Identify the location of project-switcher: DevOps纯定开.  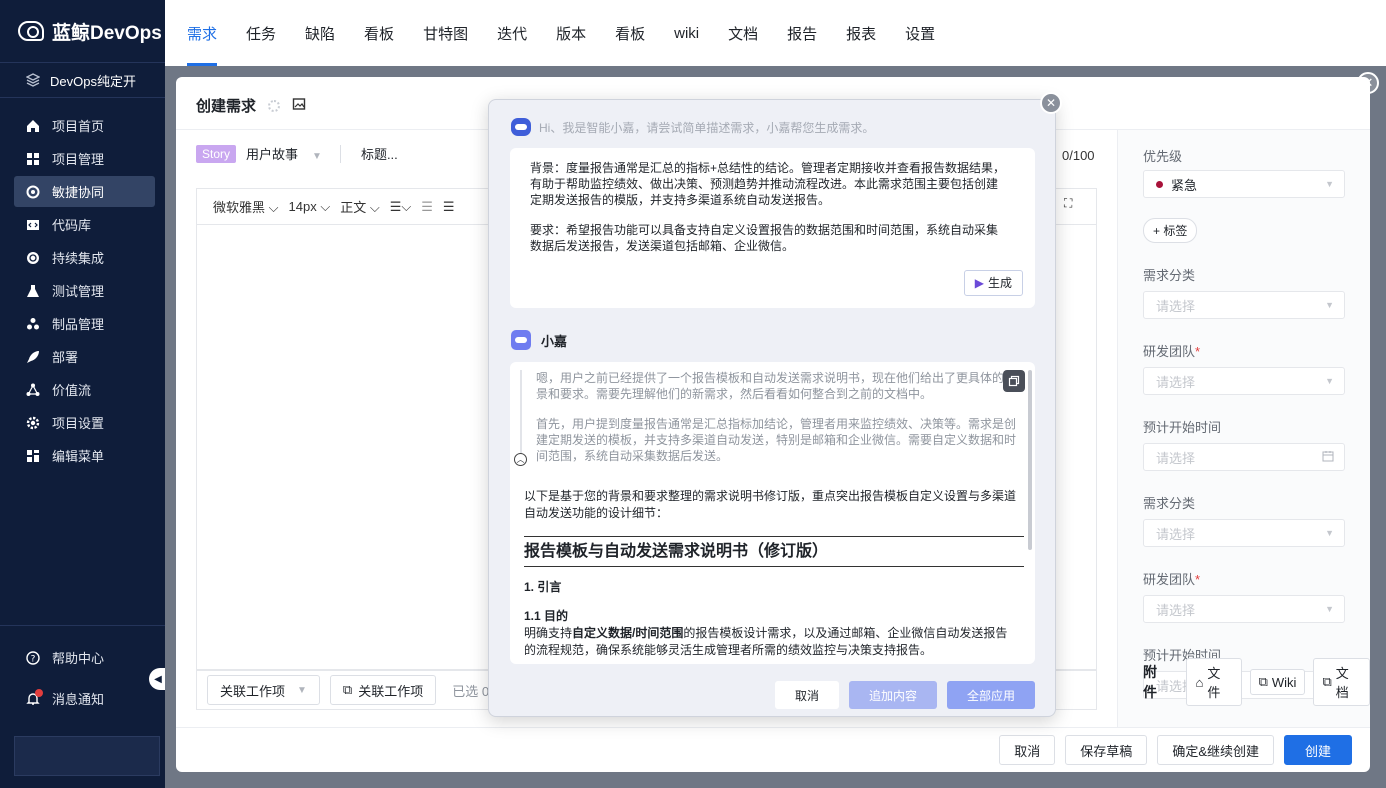
(82, 80).